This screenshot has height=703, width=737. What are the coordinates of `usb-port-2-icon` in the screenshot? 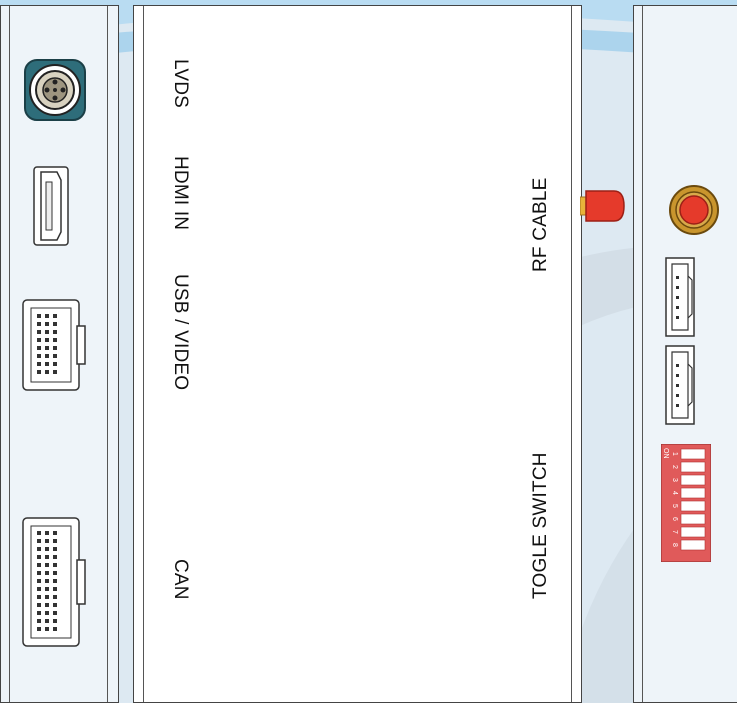 It's located at (680, 385).